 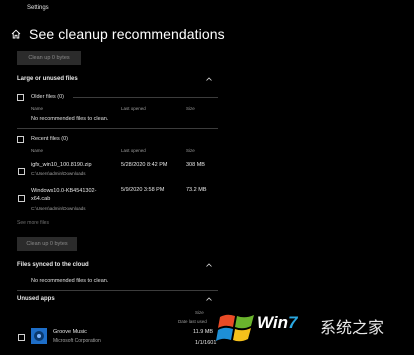 What do you see at coordinates (20, 97) in the screenshot?
I see `older-files-checkbox` at bounding box center [20, 97].